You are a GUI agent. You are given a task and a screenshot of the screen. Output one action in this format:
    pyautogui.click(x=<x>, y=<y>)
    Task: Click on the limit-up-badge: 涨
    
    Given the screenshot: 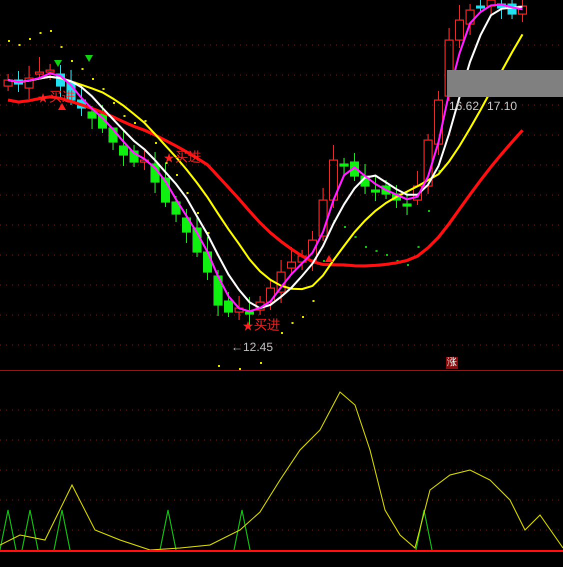 What is the action you would take?
    pyautogui.click(x=452, y=363)
    